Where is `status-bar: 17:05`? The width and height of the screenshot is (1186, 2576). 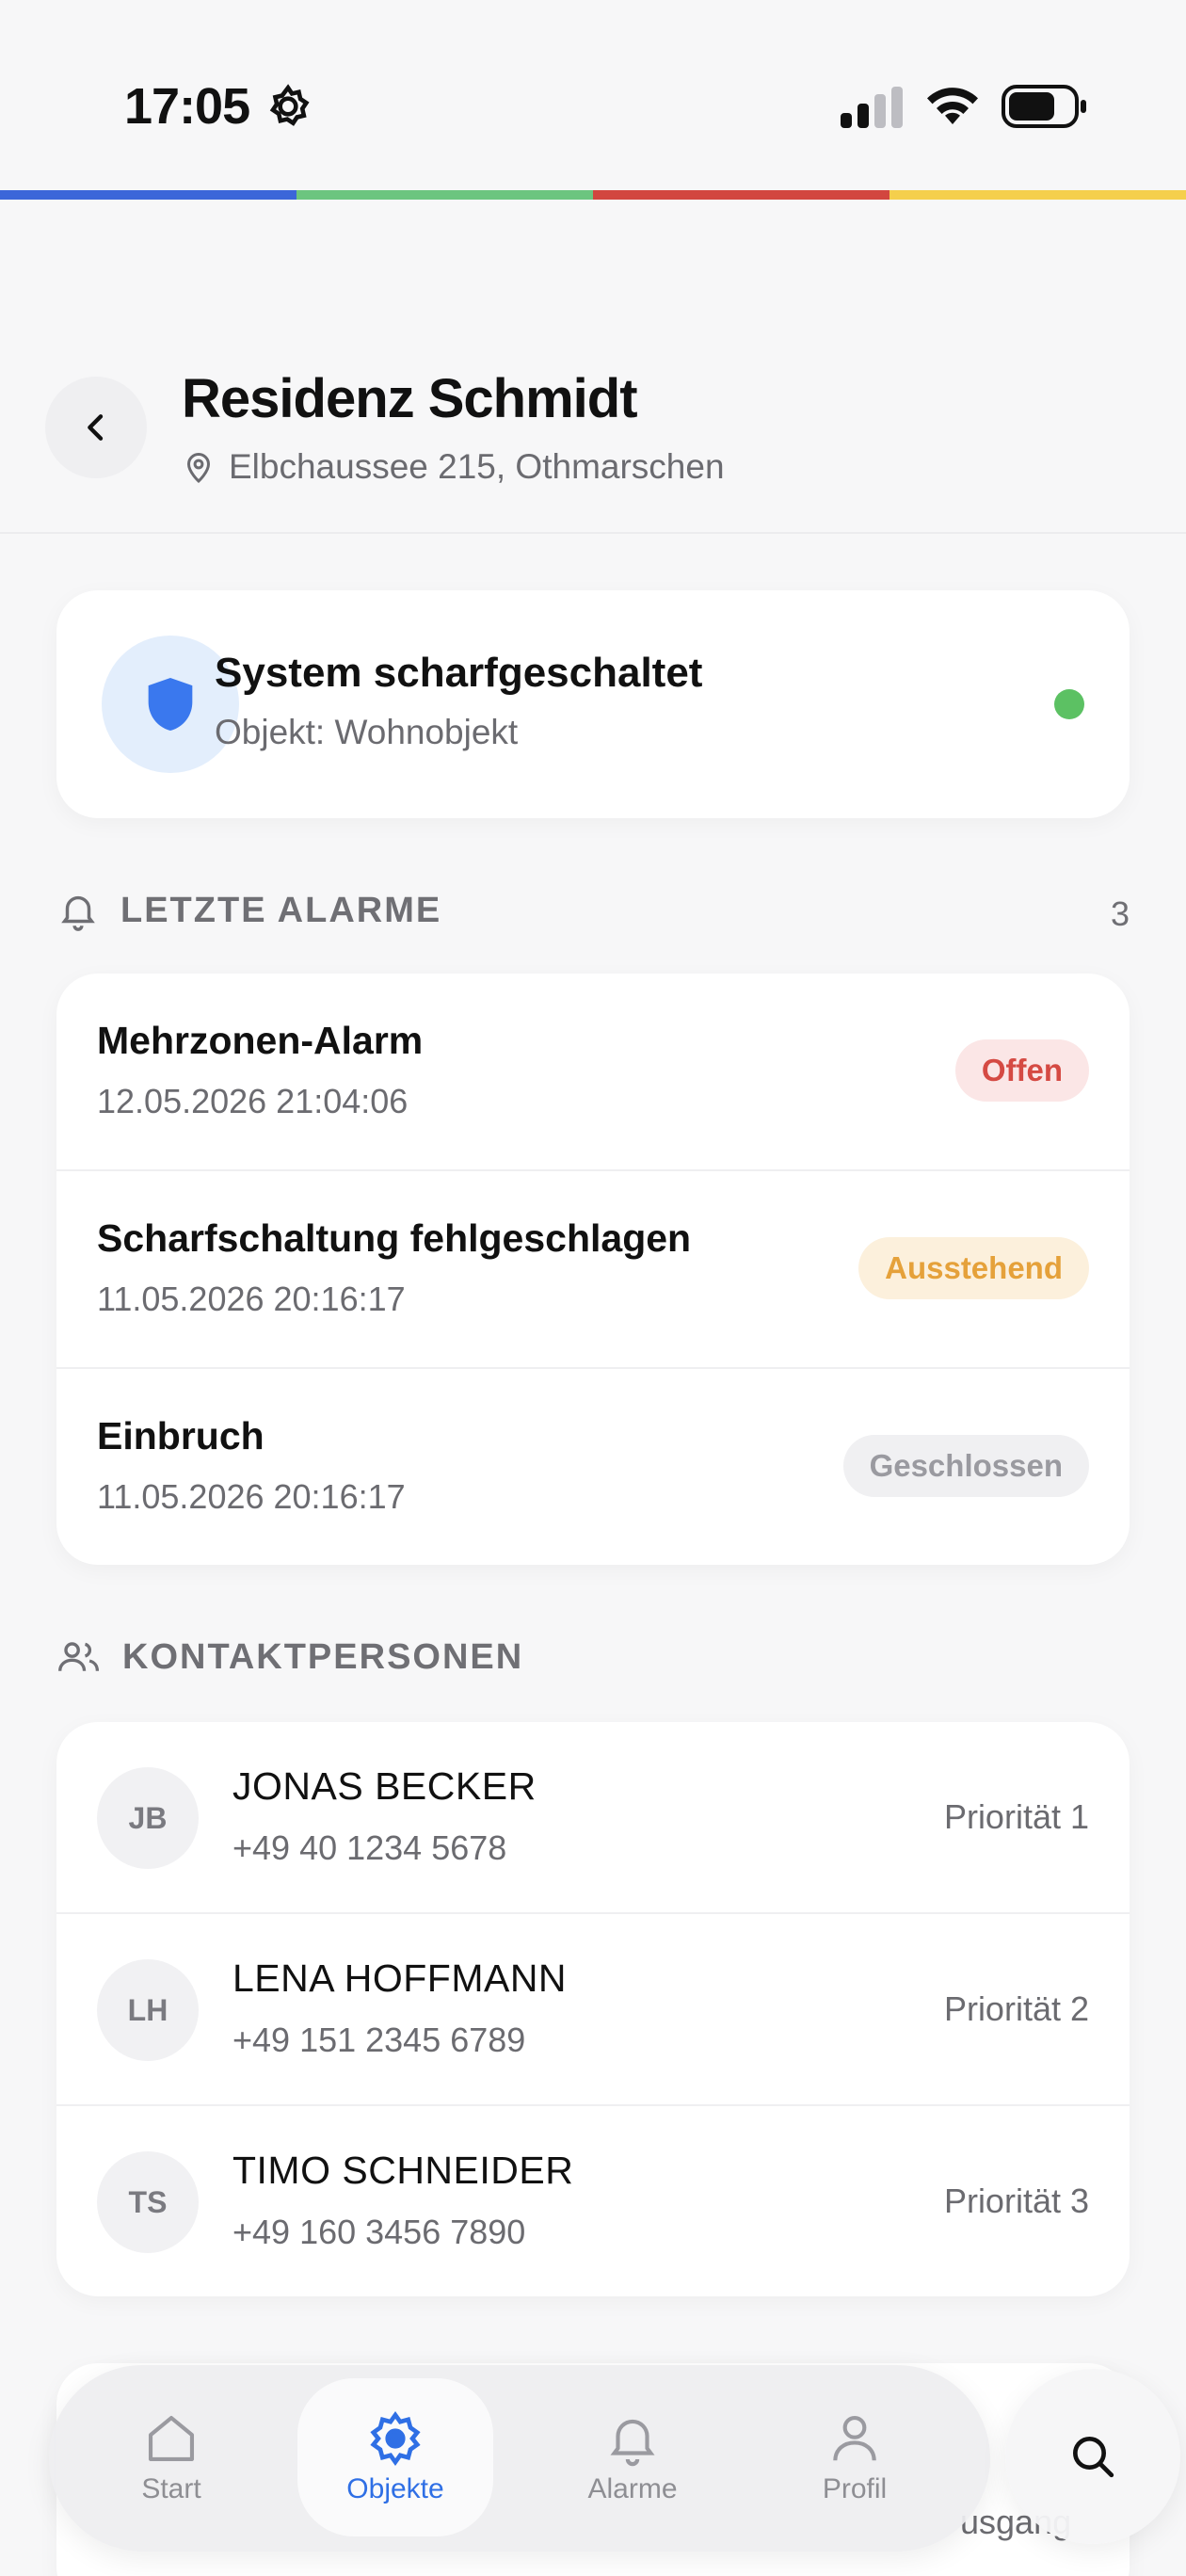
status-bar: 17:05 is located at coordinates (593, 94).